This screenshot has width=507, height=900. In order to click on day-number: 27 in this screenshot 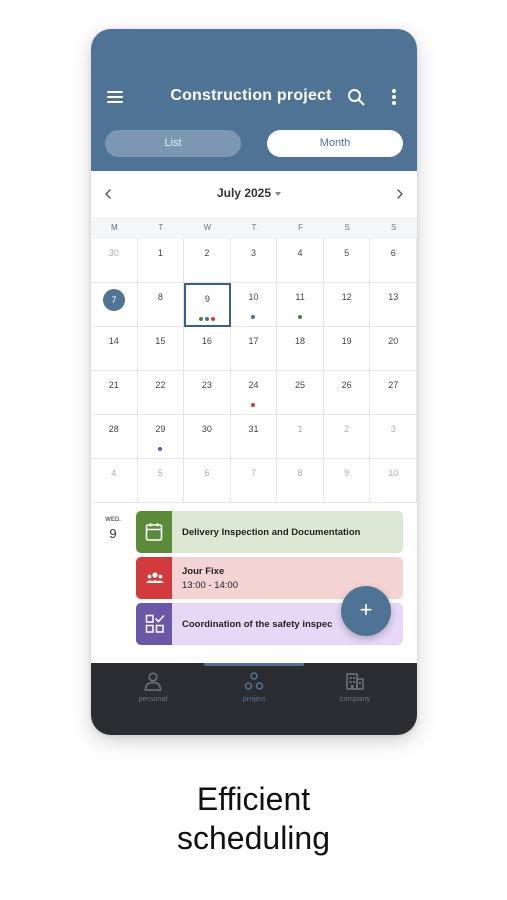, I will do `click(393, 385)`.